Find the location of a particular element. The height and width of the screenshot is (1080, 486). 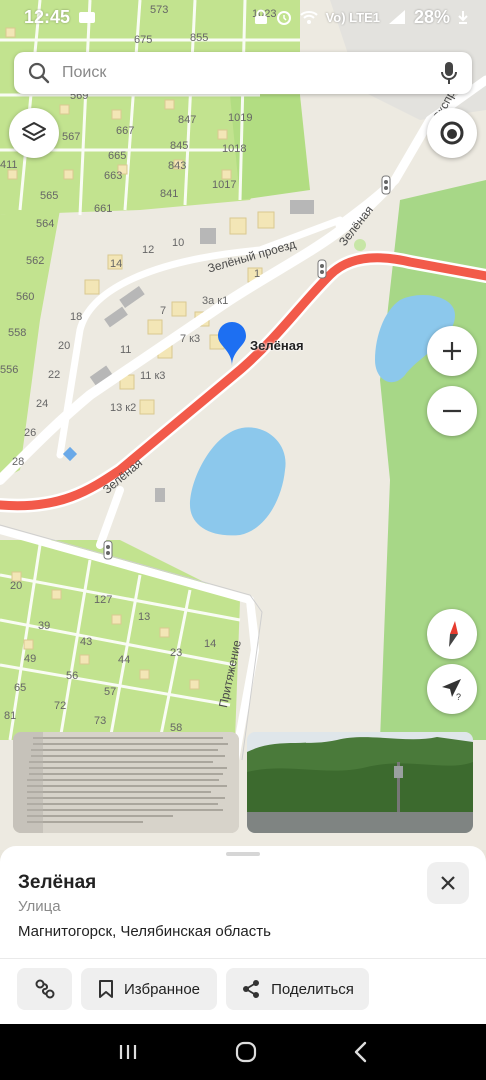

lock-icon is located at coordinates (260, 16).